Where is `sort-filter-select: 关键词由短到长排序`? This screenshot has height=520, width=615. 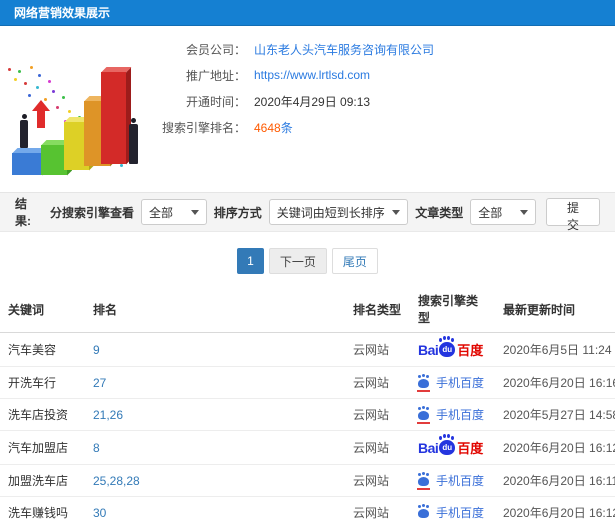 sort-filter-select: 关键词由短到长排序 is located at coordinates (338, 212).